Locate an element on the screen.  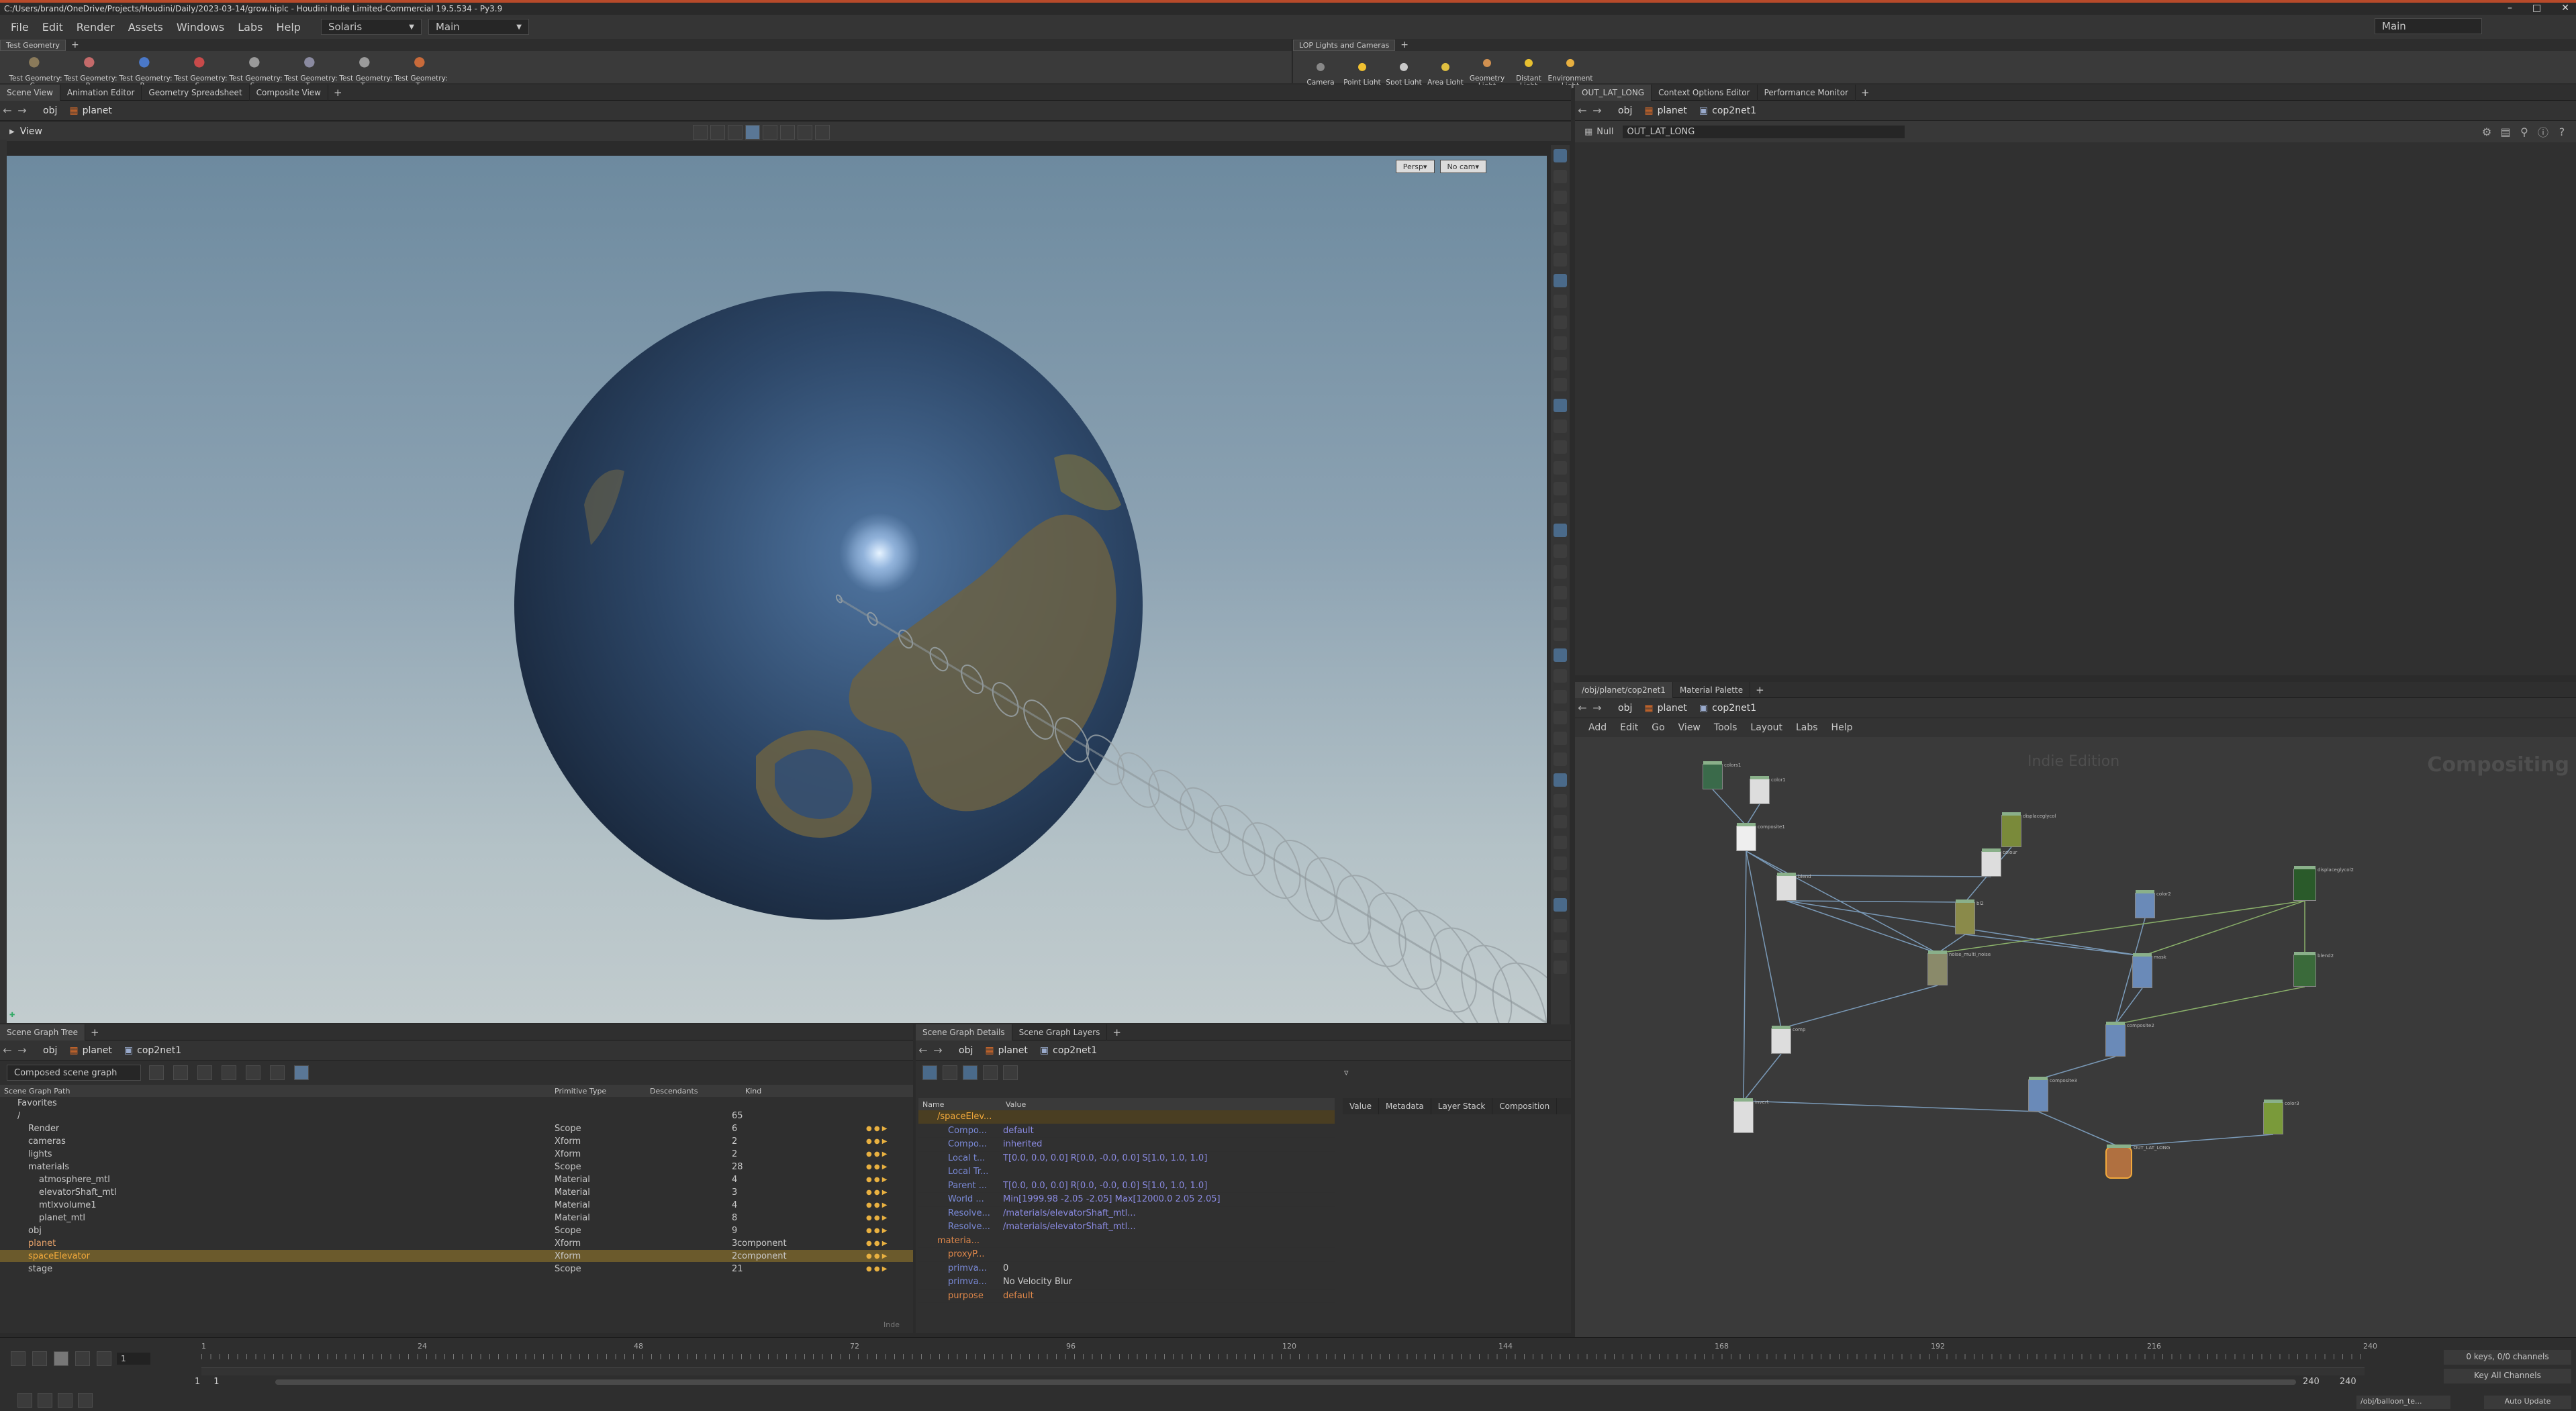
desktop-dropdown: Solaris ▼ is located at coordinates (371, 27).